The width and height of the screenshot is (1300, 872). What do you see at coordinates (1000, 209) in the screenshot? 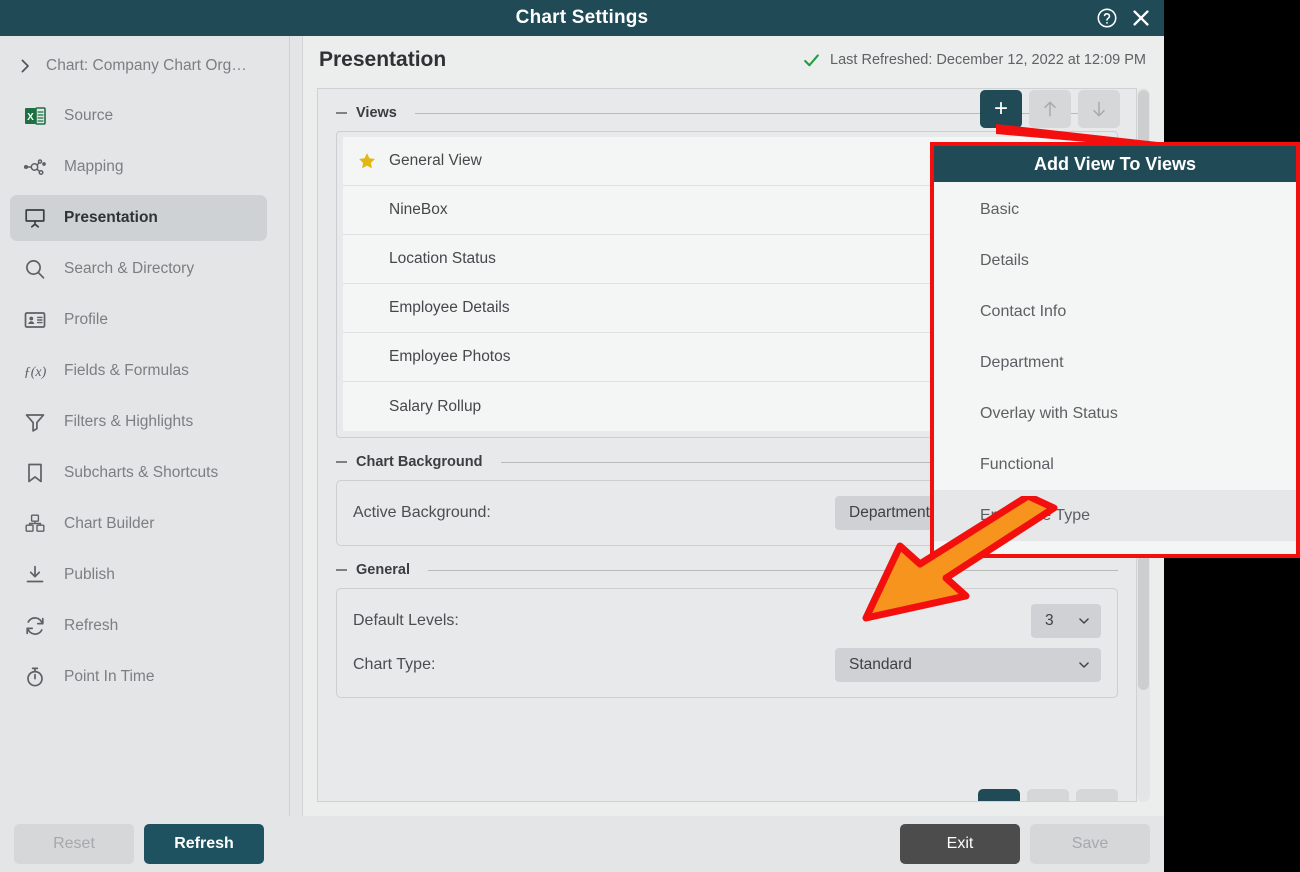
I see `menu-item-label: Basic` at bounding box center [1000, 209].